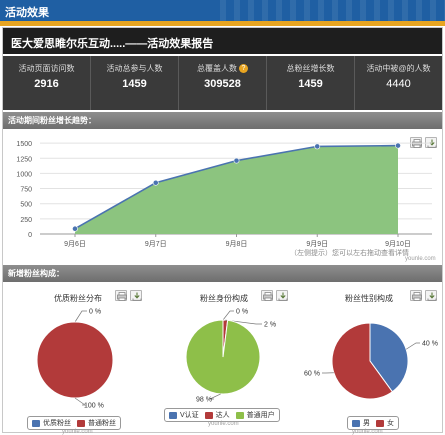  I want to click on trend-watermark: younle.com, so click(420, 259).